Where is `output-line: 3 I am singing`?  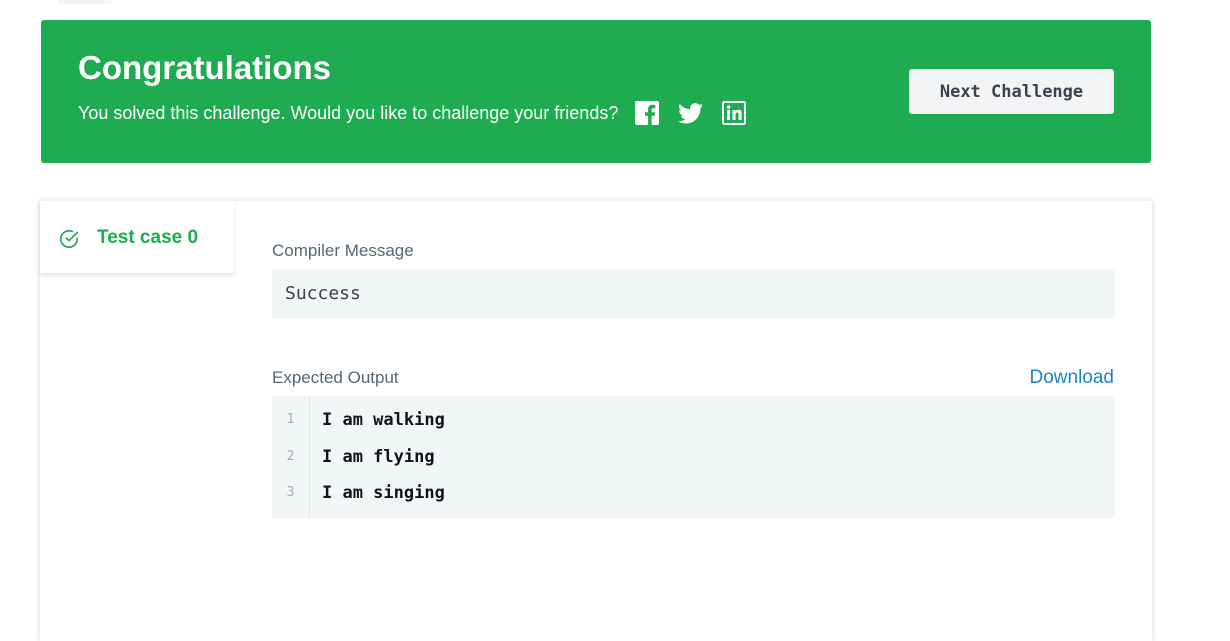
output-line: 3 I am singing is located at coordinates (693, 493).